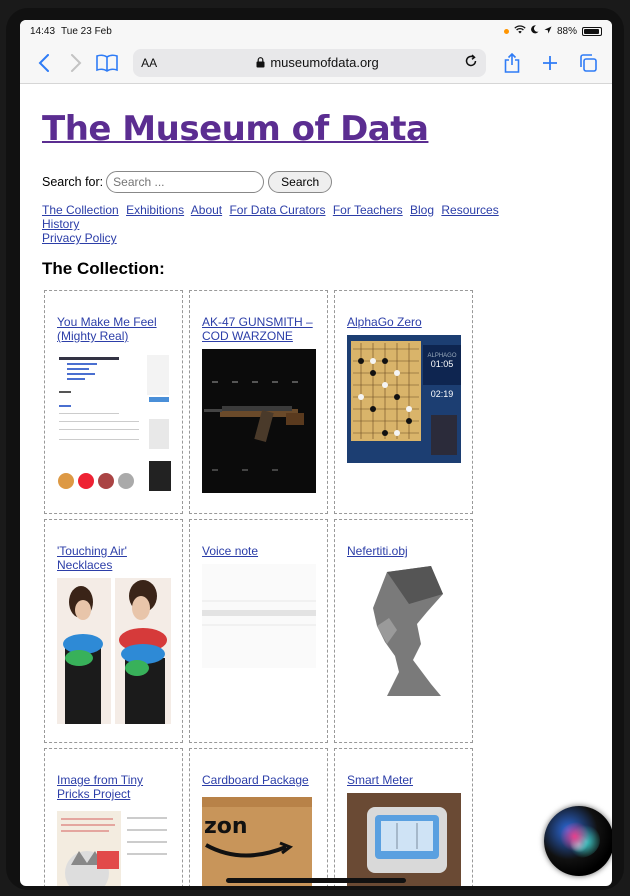  Describe the element at coordinates (592, 31) in the screenshot. I see `battery-icon` at that location.